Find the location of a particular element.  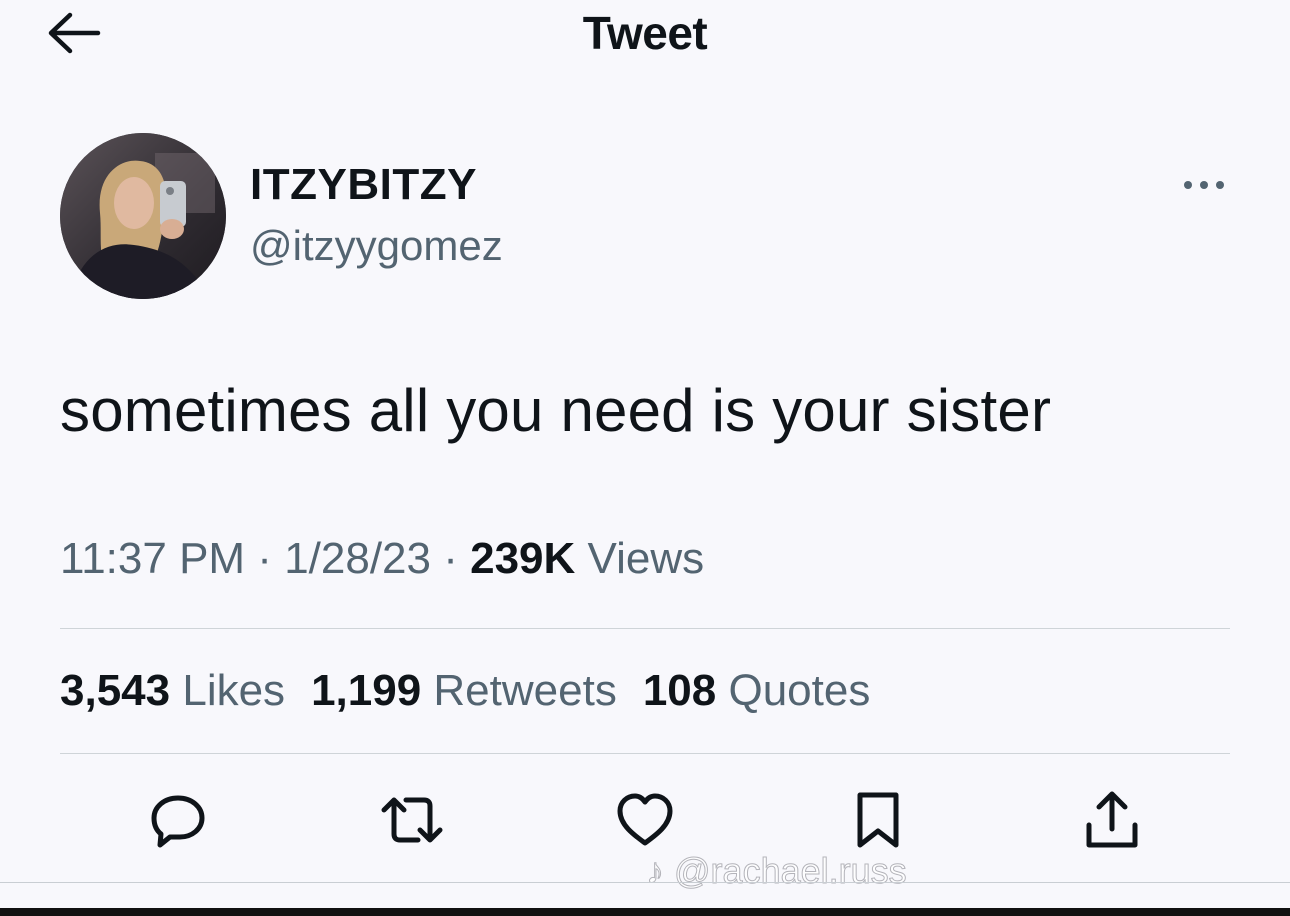

likes-label: Likes is located at coordinates (234, 690).